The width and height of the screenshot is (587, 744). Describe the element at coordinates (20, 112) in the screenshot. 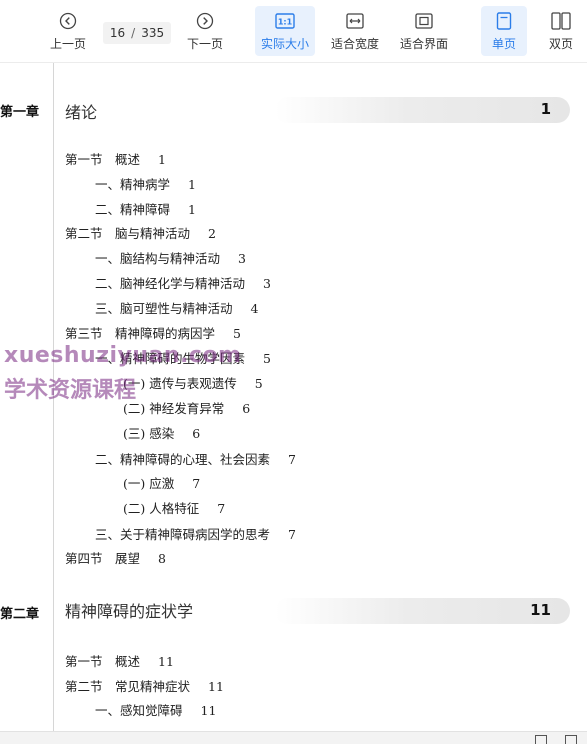

I see `chapter-1-label: 第一章` at that location.